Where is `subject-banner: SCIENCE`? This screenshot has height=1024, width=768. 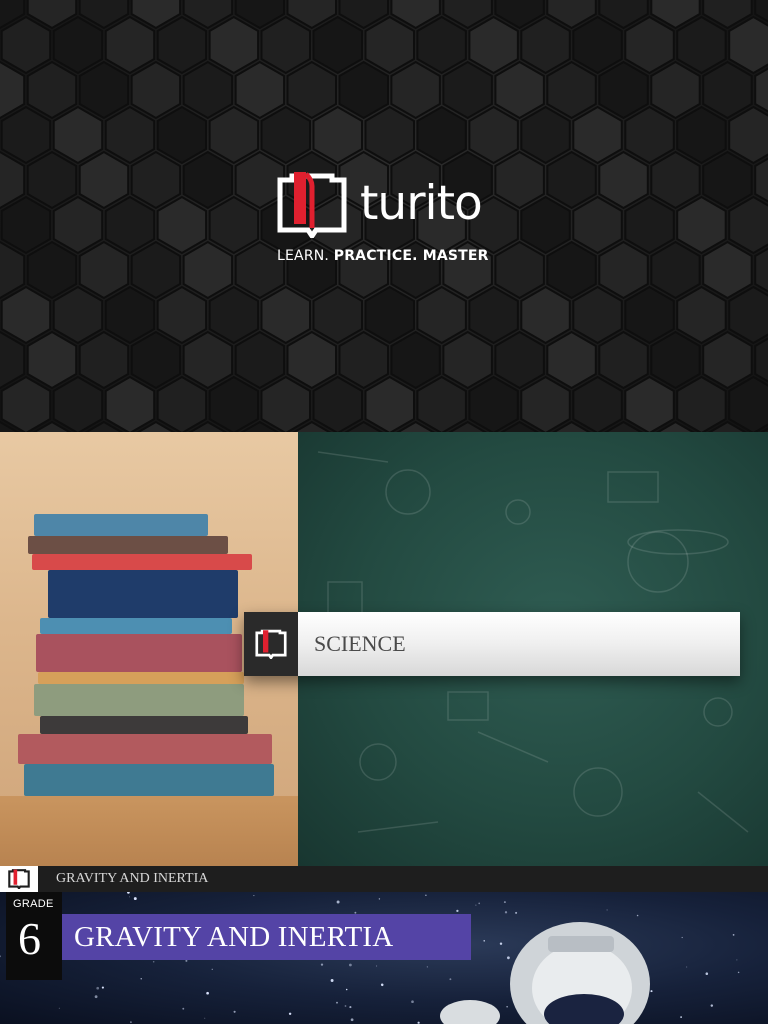
subject-banner: SCIENCE is located at coordinates (492, 644).